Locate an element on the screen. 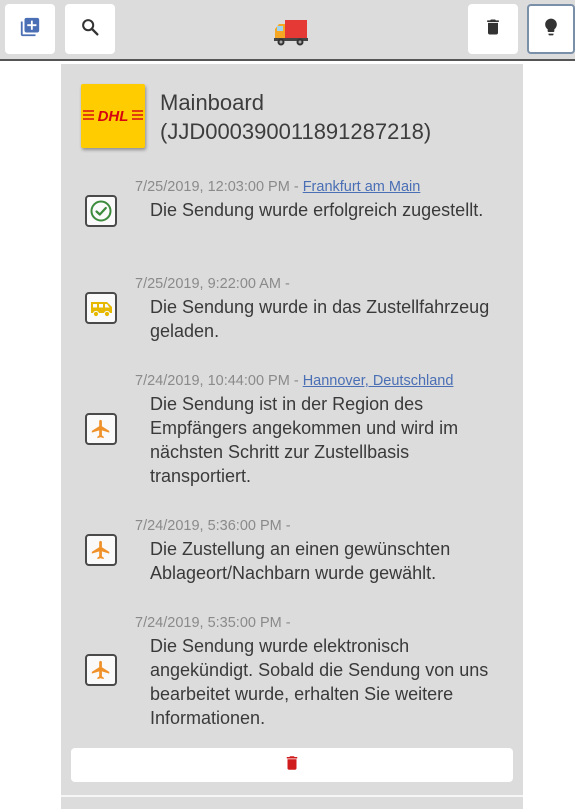 This screenshot has height=809, width=575. event-timestamp: 7/24/2019, 5:36:00 PM is located at coordinates (208, 526).